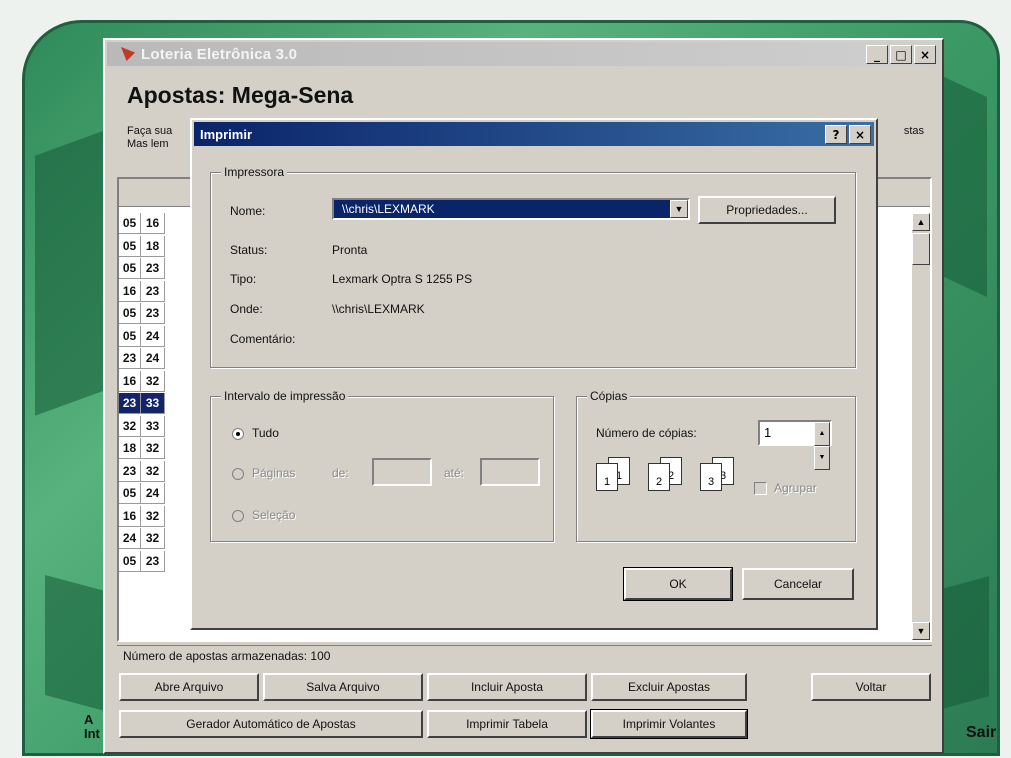 The height and width of the screenshot is (758, 1011). I want to click on table-row: 18 32, so click(142, 449).